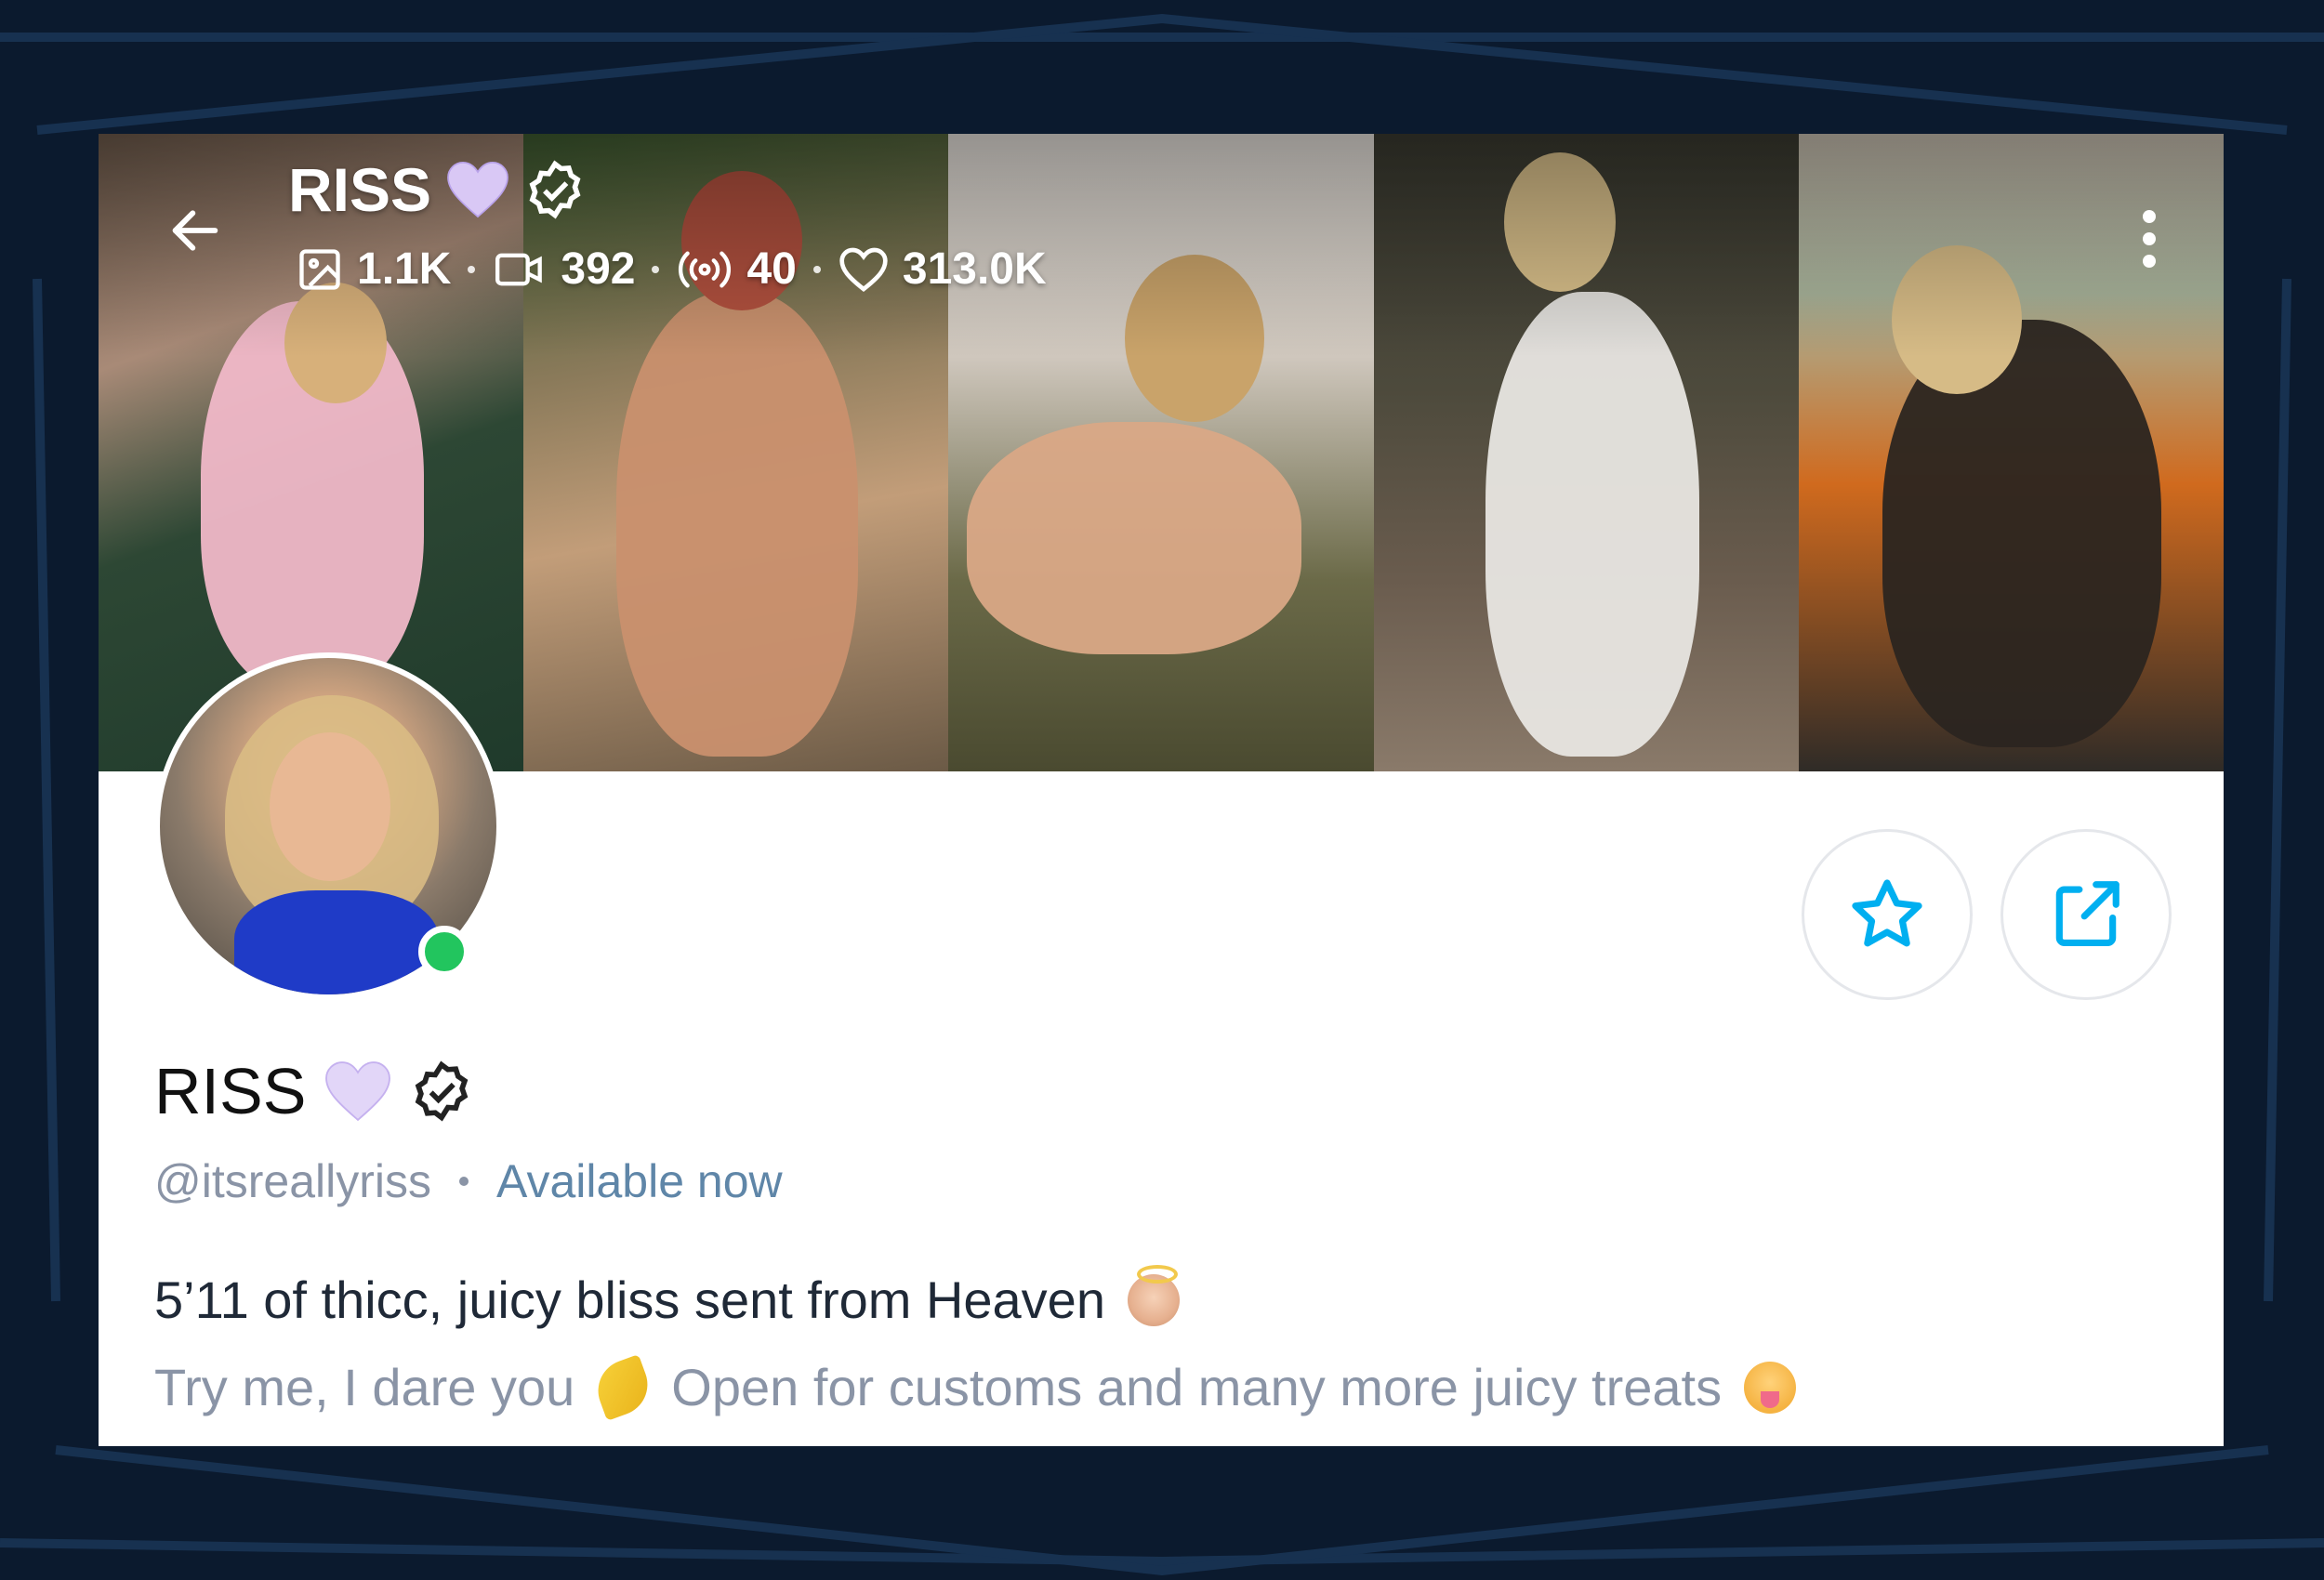 This screenshot has width=2324, height=1580. What do you see at coordinates (330, 806) in the screenshot?
I see `avatar-face` at bounding box center [330, 806].